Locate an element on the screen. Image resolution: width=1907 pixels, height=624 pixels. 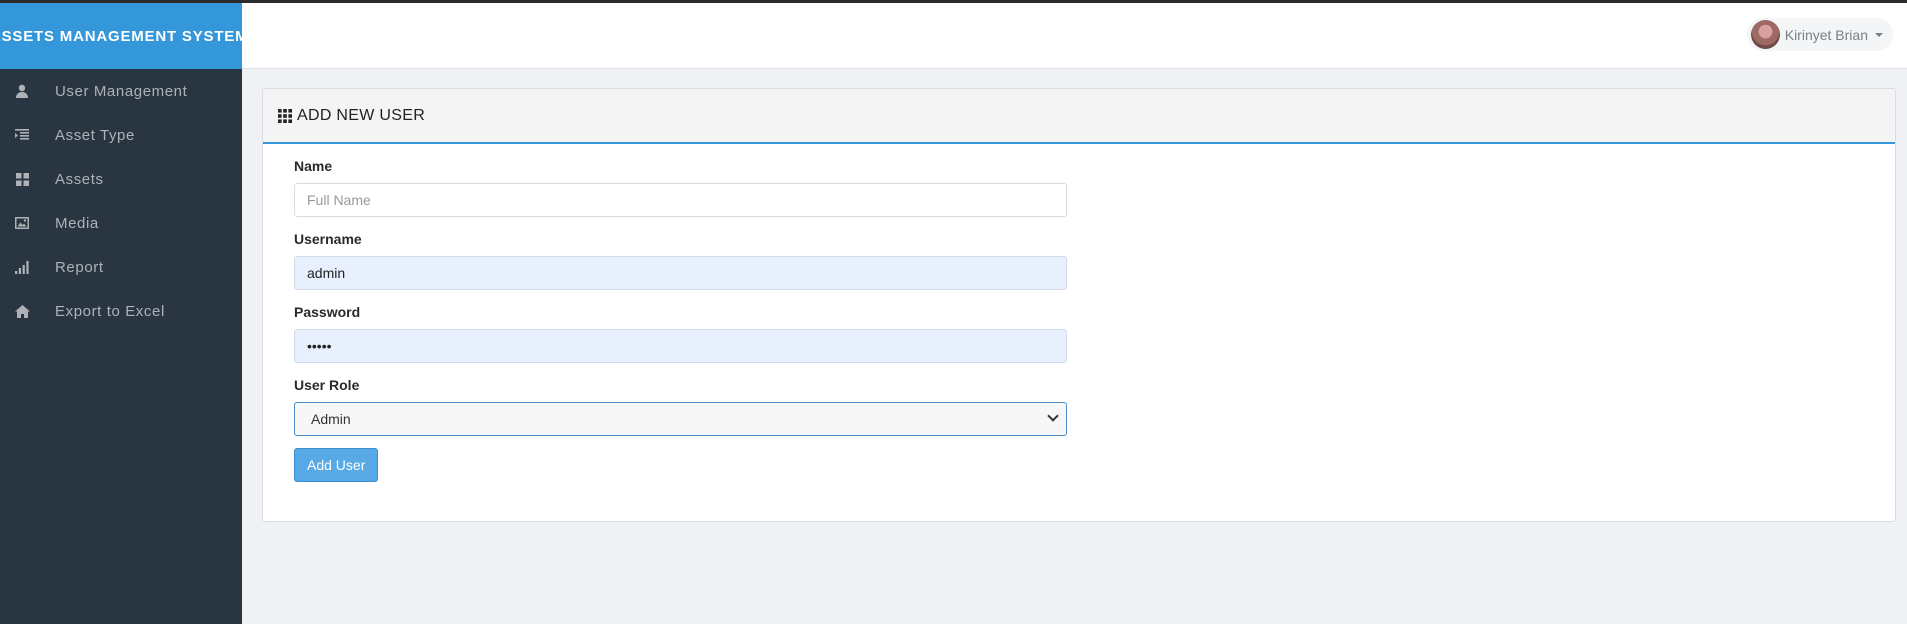
sidebar-item-export-to-excel: Export to Excel is located at coordinates (121, 311).